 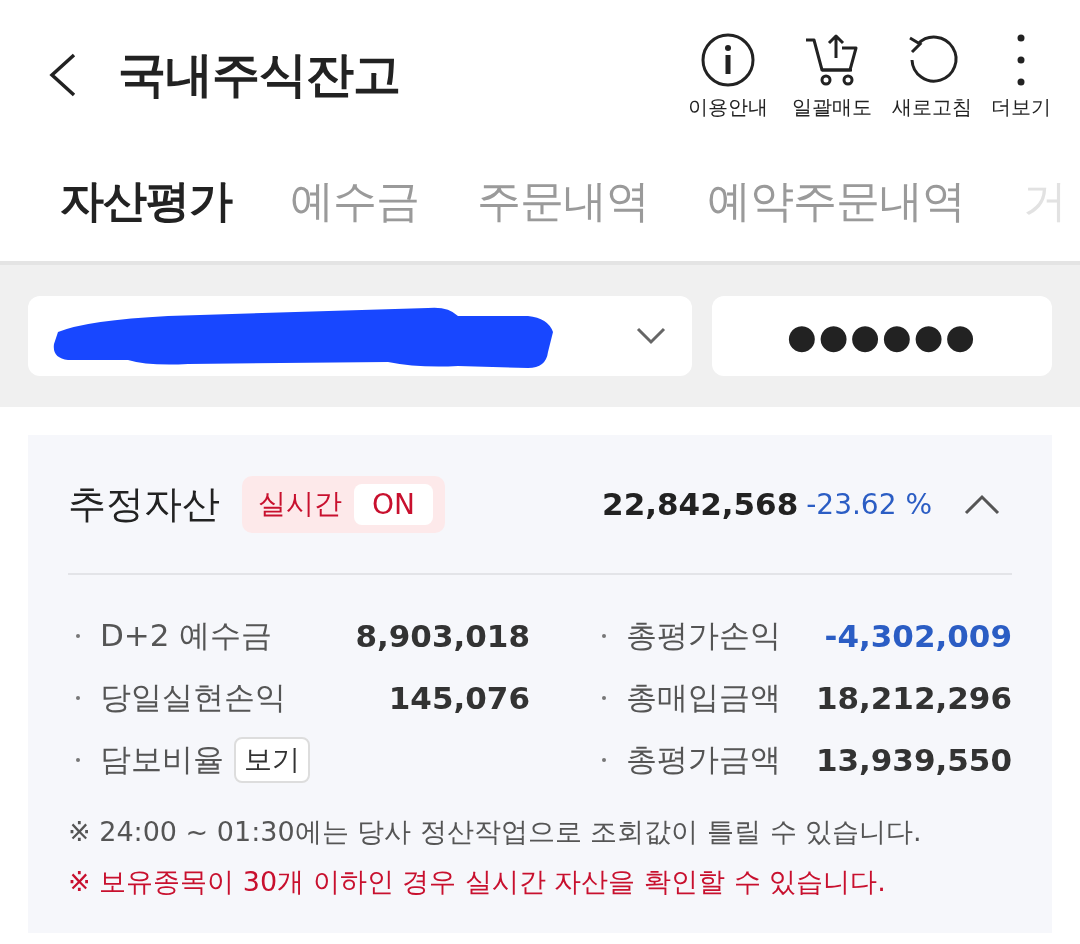 I want to click on amount-value: 13,939,550, so click(x=913, y=760).